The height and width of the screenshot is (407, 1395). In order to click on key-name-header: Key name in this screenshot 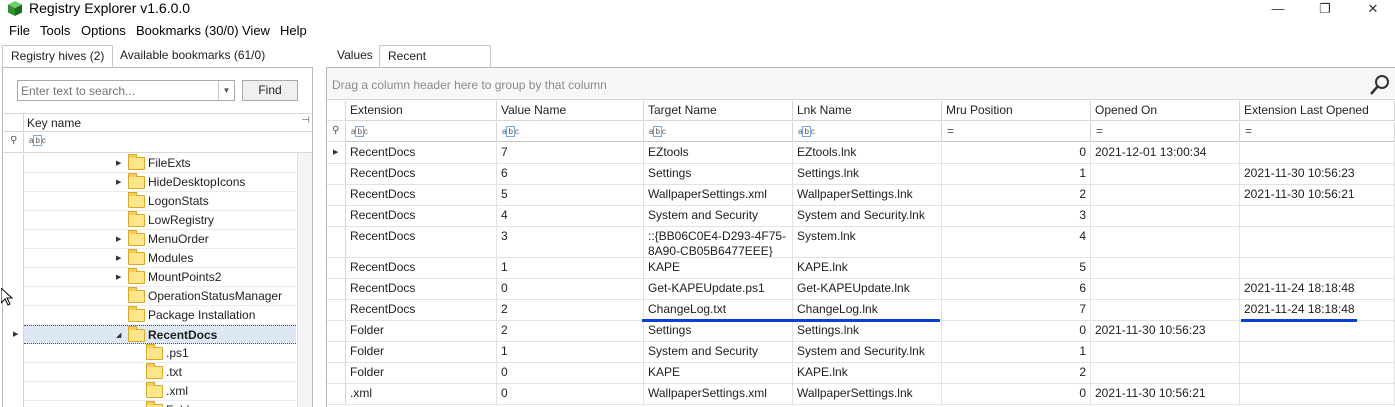, I will do `click(54, 123)`.